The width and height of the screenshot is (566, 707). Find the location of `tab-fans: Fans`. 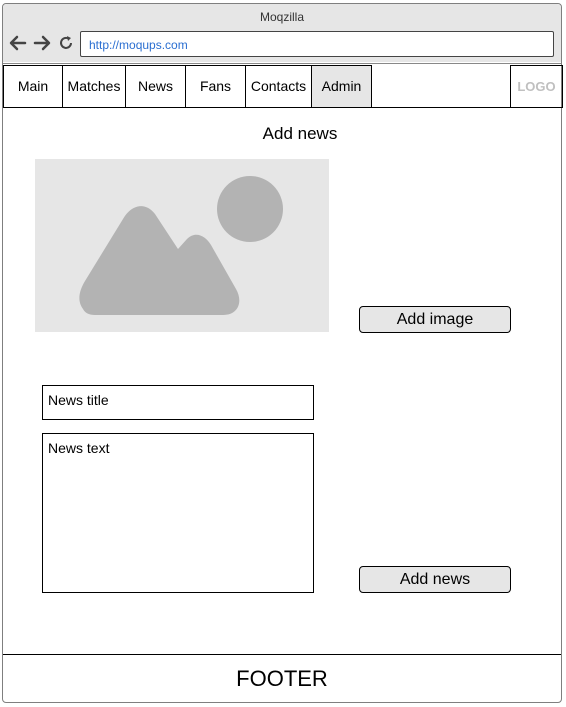

tab-fans: Fans is located at coordinates (215, 86).